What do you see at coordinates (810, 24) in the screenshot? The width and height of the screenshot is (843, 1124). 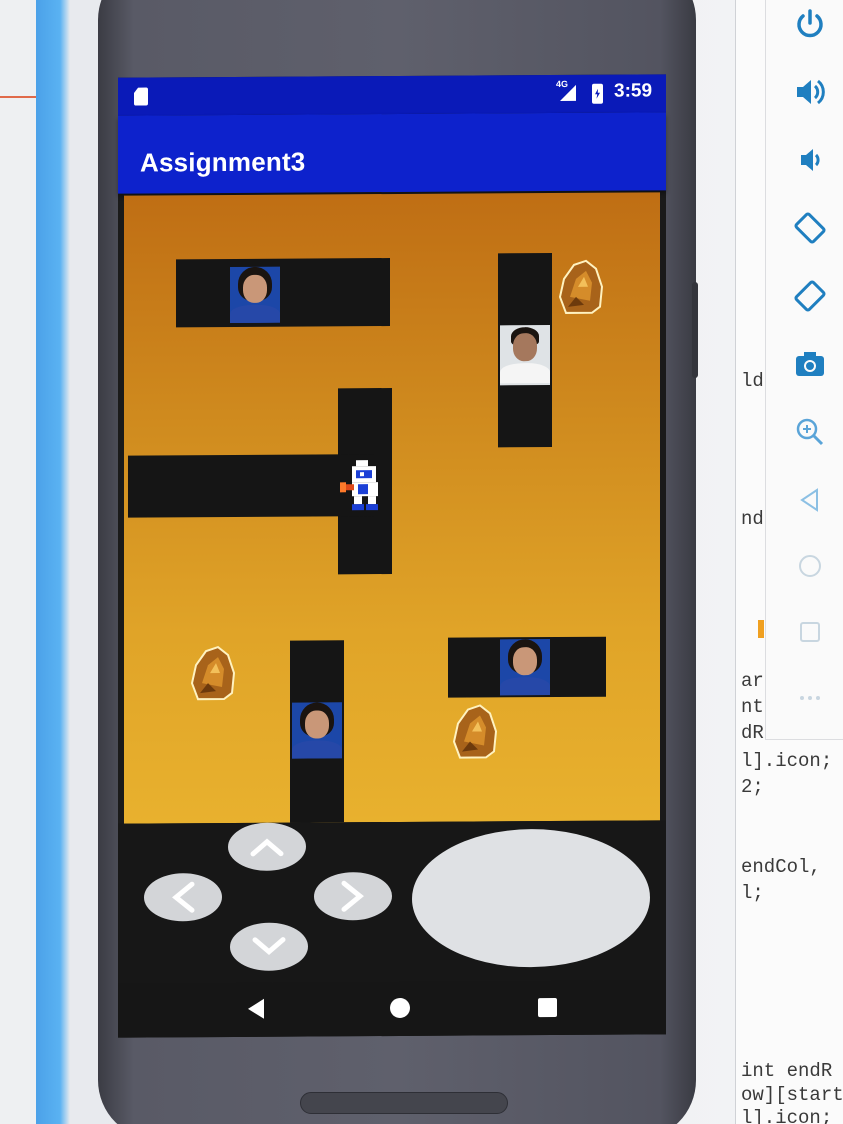 I see `power-icon` at bounding box center [810, 24].